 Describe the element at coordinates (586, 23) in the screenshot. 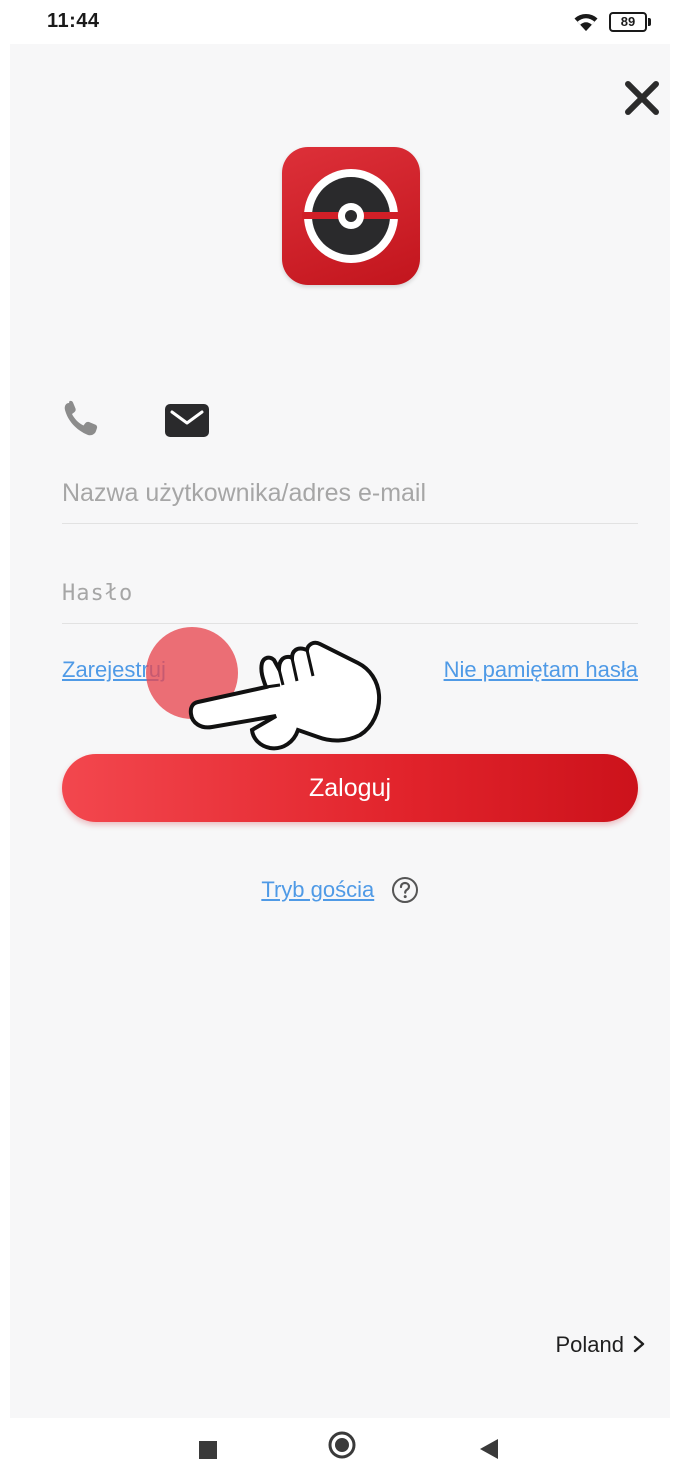

I see `wifi-icon` at that location.